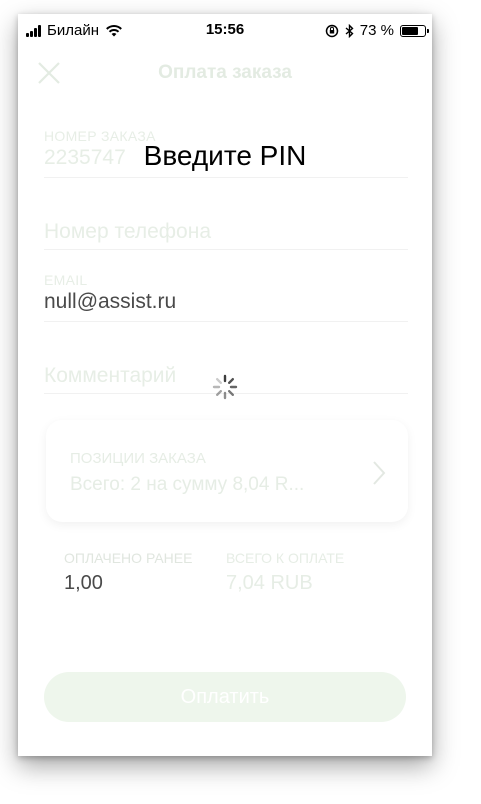 This screenshot has height=804, width=481. I want to click on bluetooth-icon, so click(349, 30).